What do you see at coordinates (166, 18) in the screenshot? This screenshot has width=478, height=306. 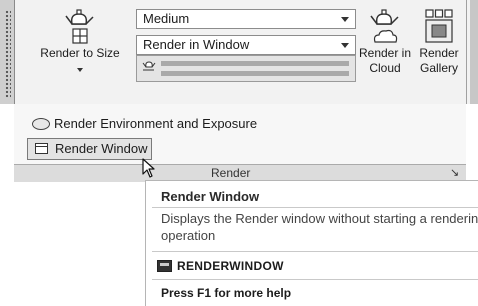 I see `render-quality-value: Medium` at bounding box center [166, 18].